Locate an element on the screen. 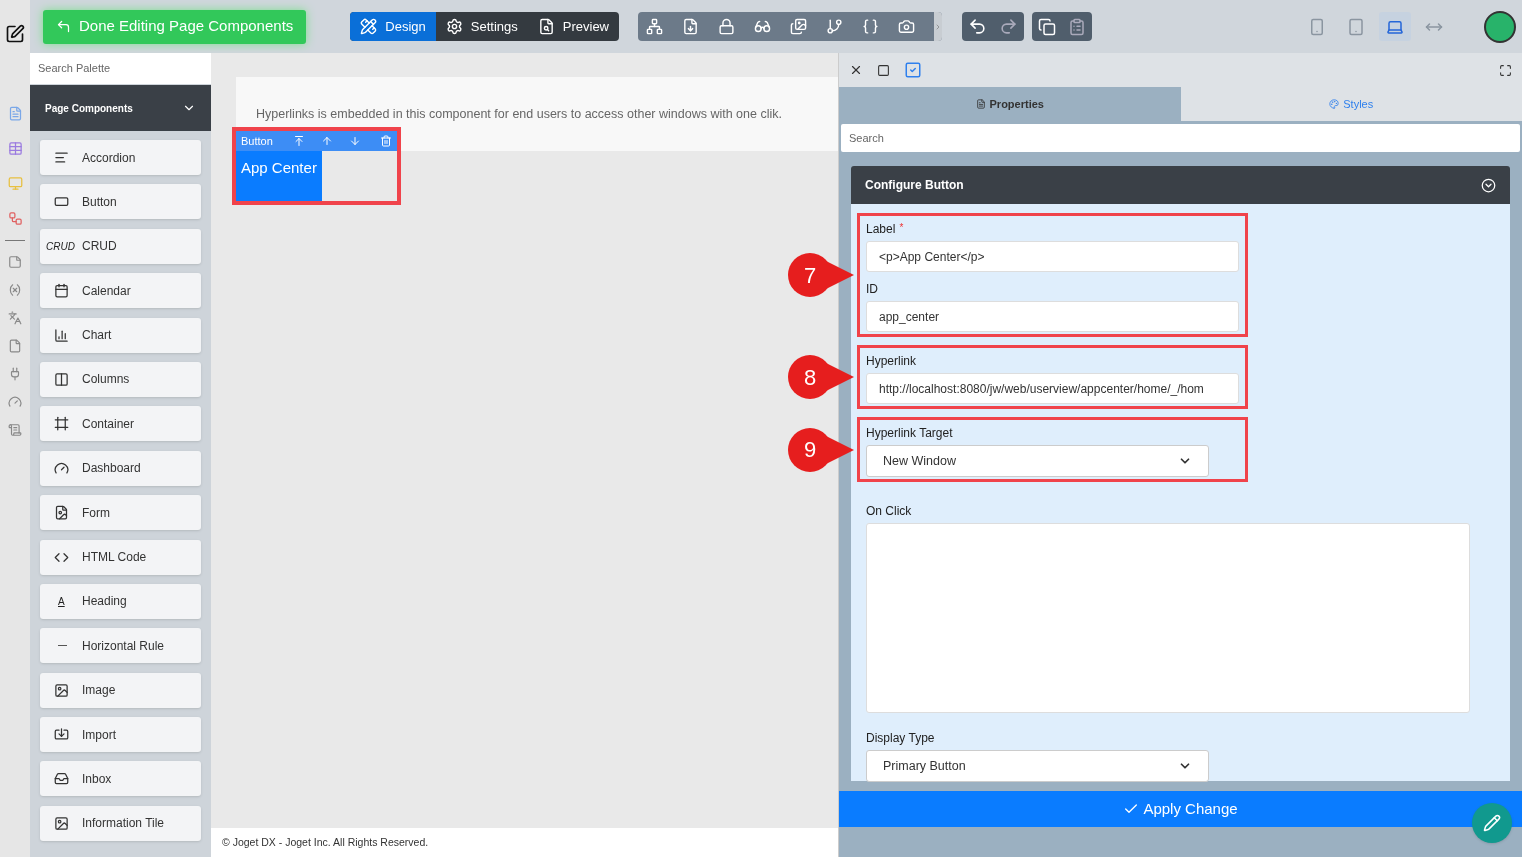 The width and height of the screenshot is (1522, 857). text-field: app_center is located at coordinates (1052, 316).